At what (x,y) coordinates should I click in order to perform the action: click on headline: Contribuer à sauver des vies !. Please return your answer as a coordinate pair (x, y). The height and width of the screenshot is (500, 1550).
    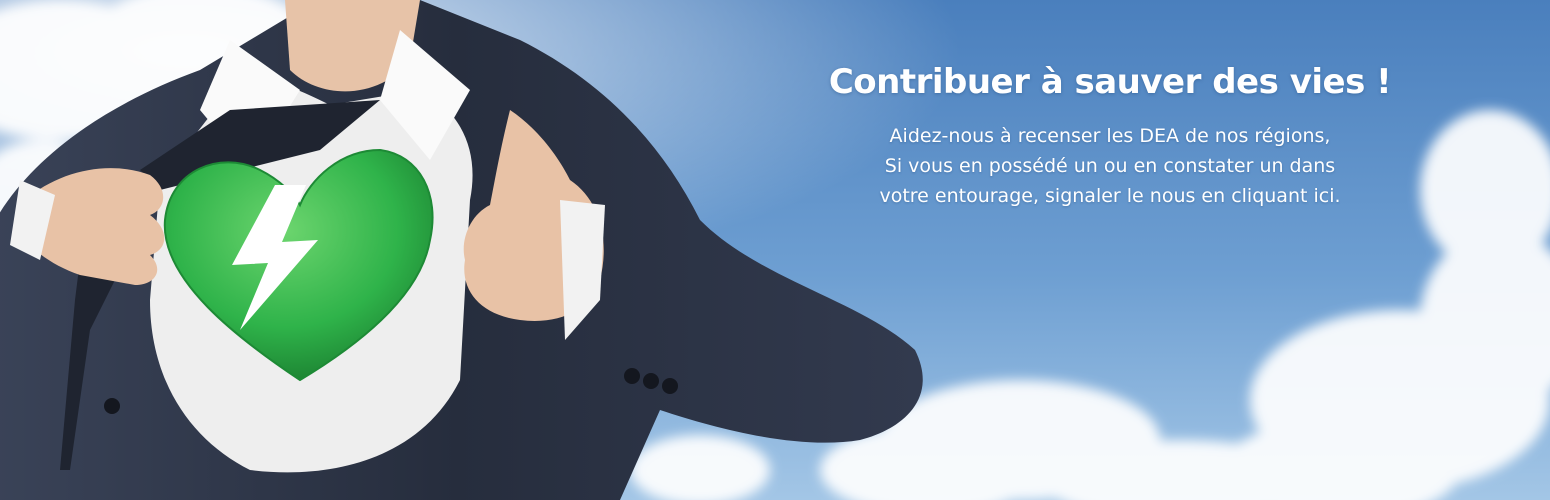
    Looking at the image, I should click on (1110, 82).